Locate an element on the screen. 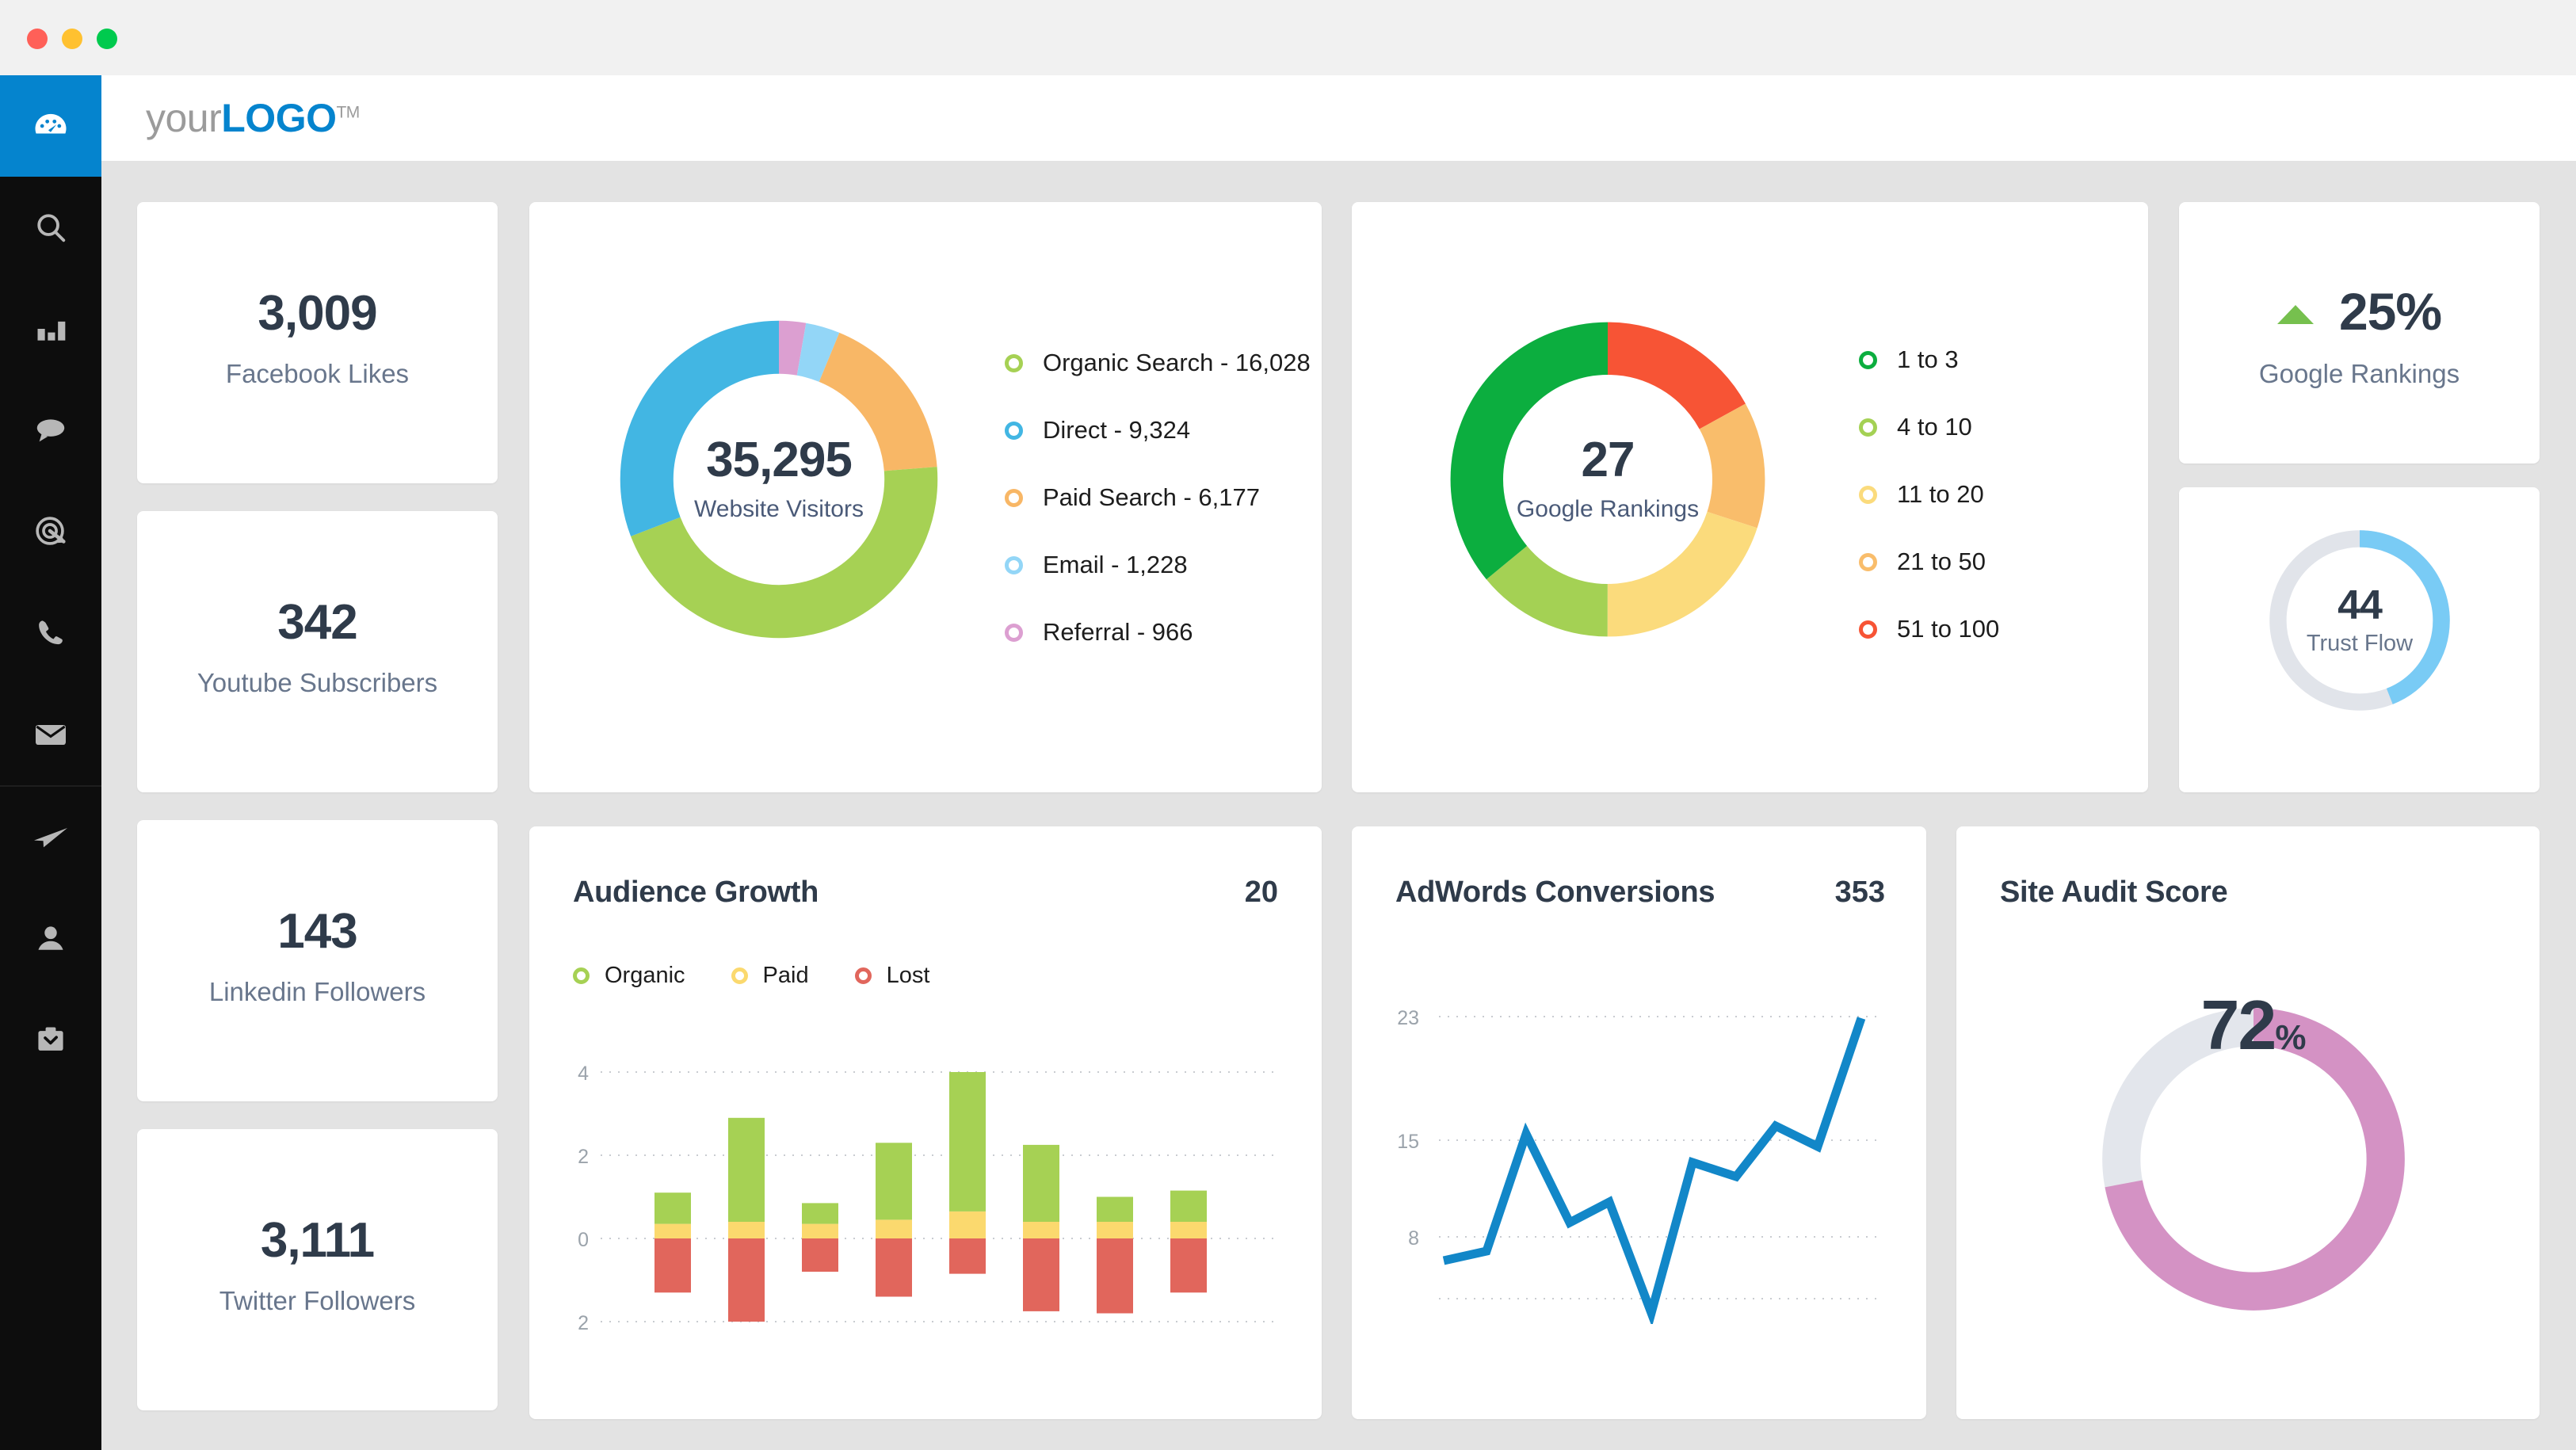  audience-growth-header: Audience Growth 20 is located at coordinates (925, 893).